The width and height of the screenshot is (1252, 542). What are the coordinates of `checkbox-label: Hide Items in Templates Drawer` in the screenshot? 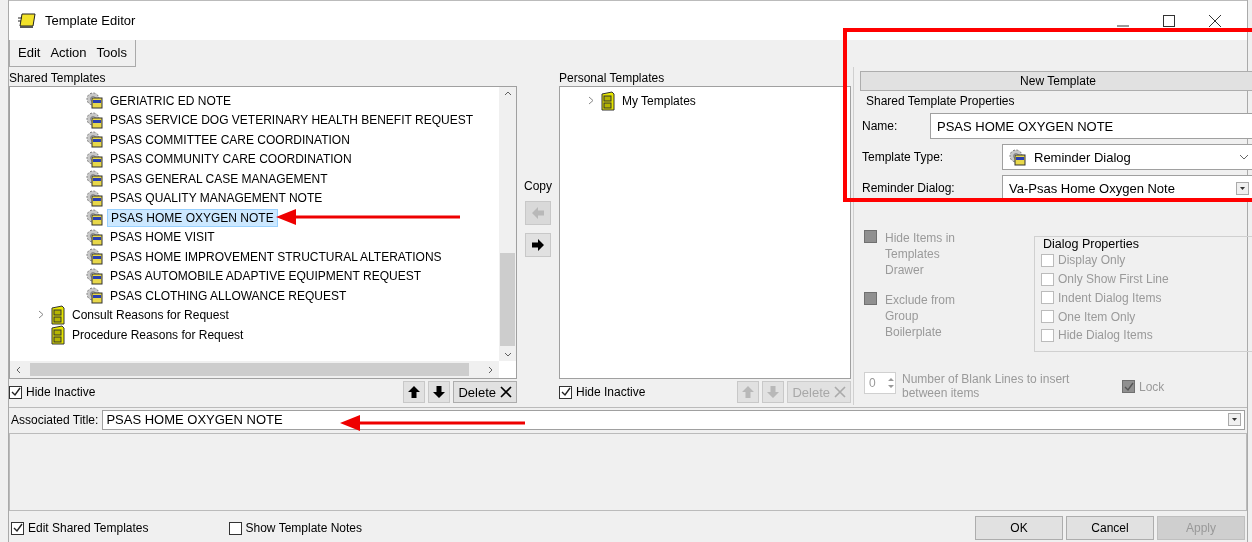 It's located at (921, 254).